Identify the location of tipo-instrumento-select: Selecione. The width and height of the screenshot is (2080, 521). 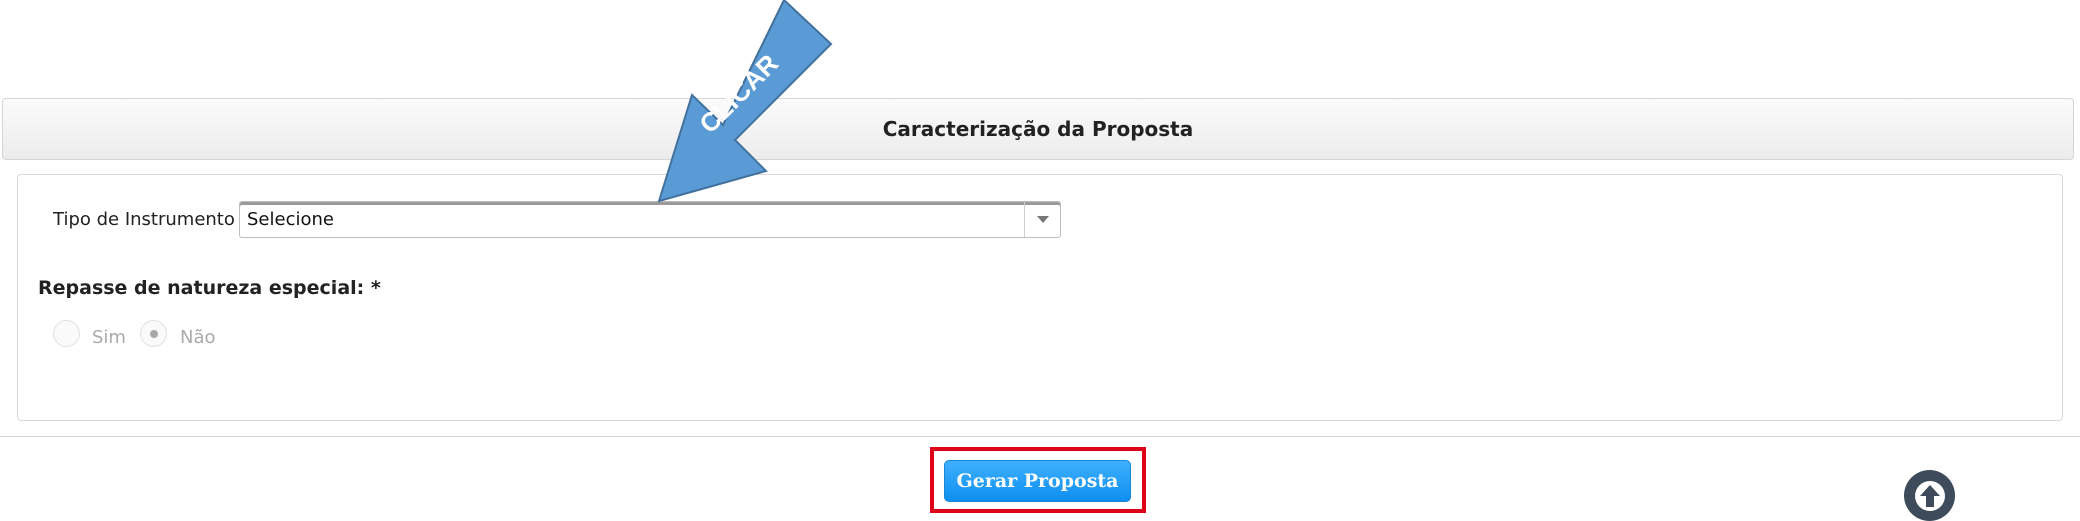
(650, 219).